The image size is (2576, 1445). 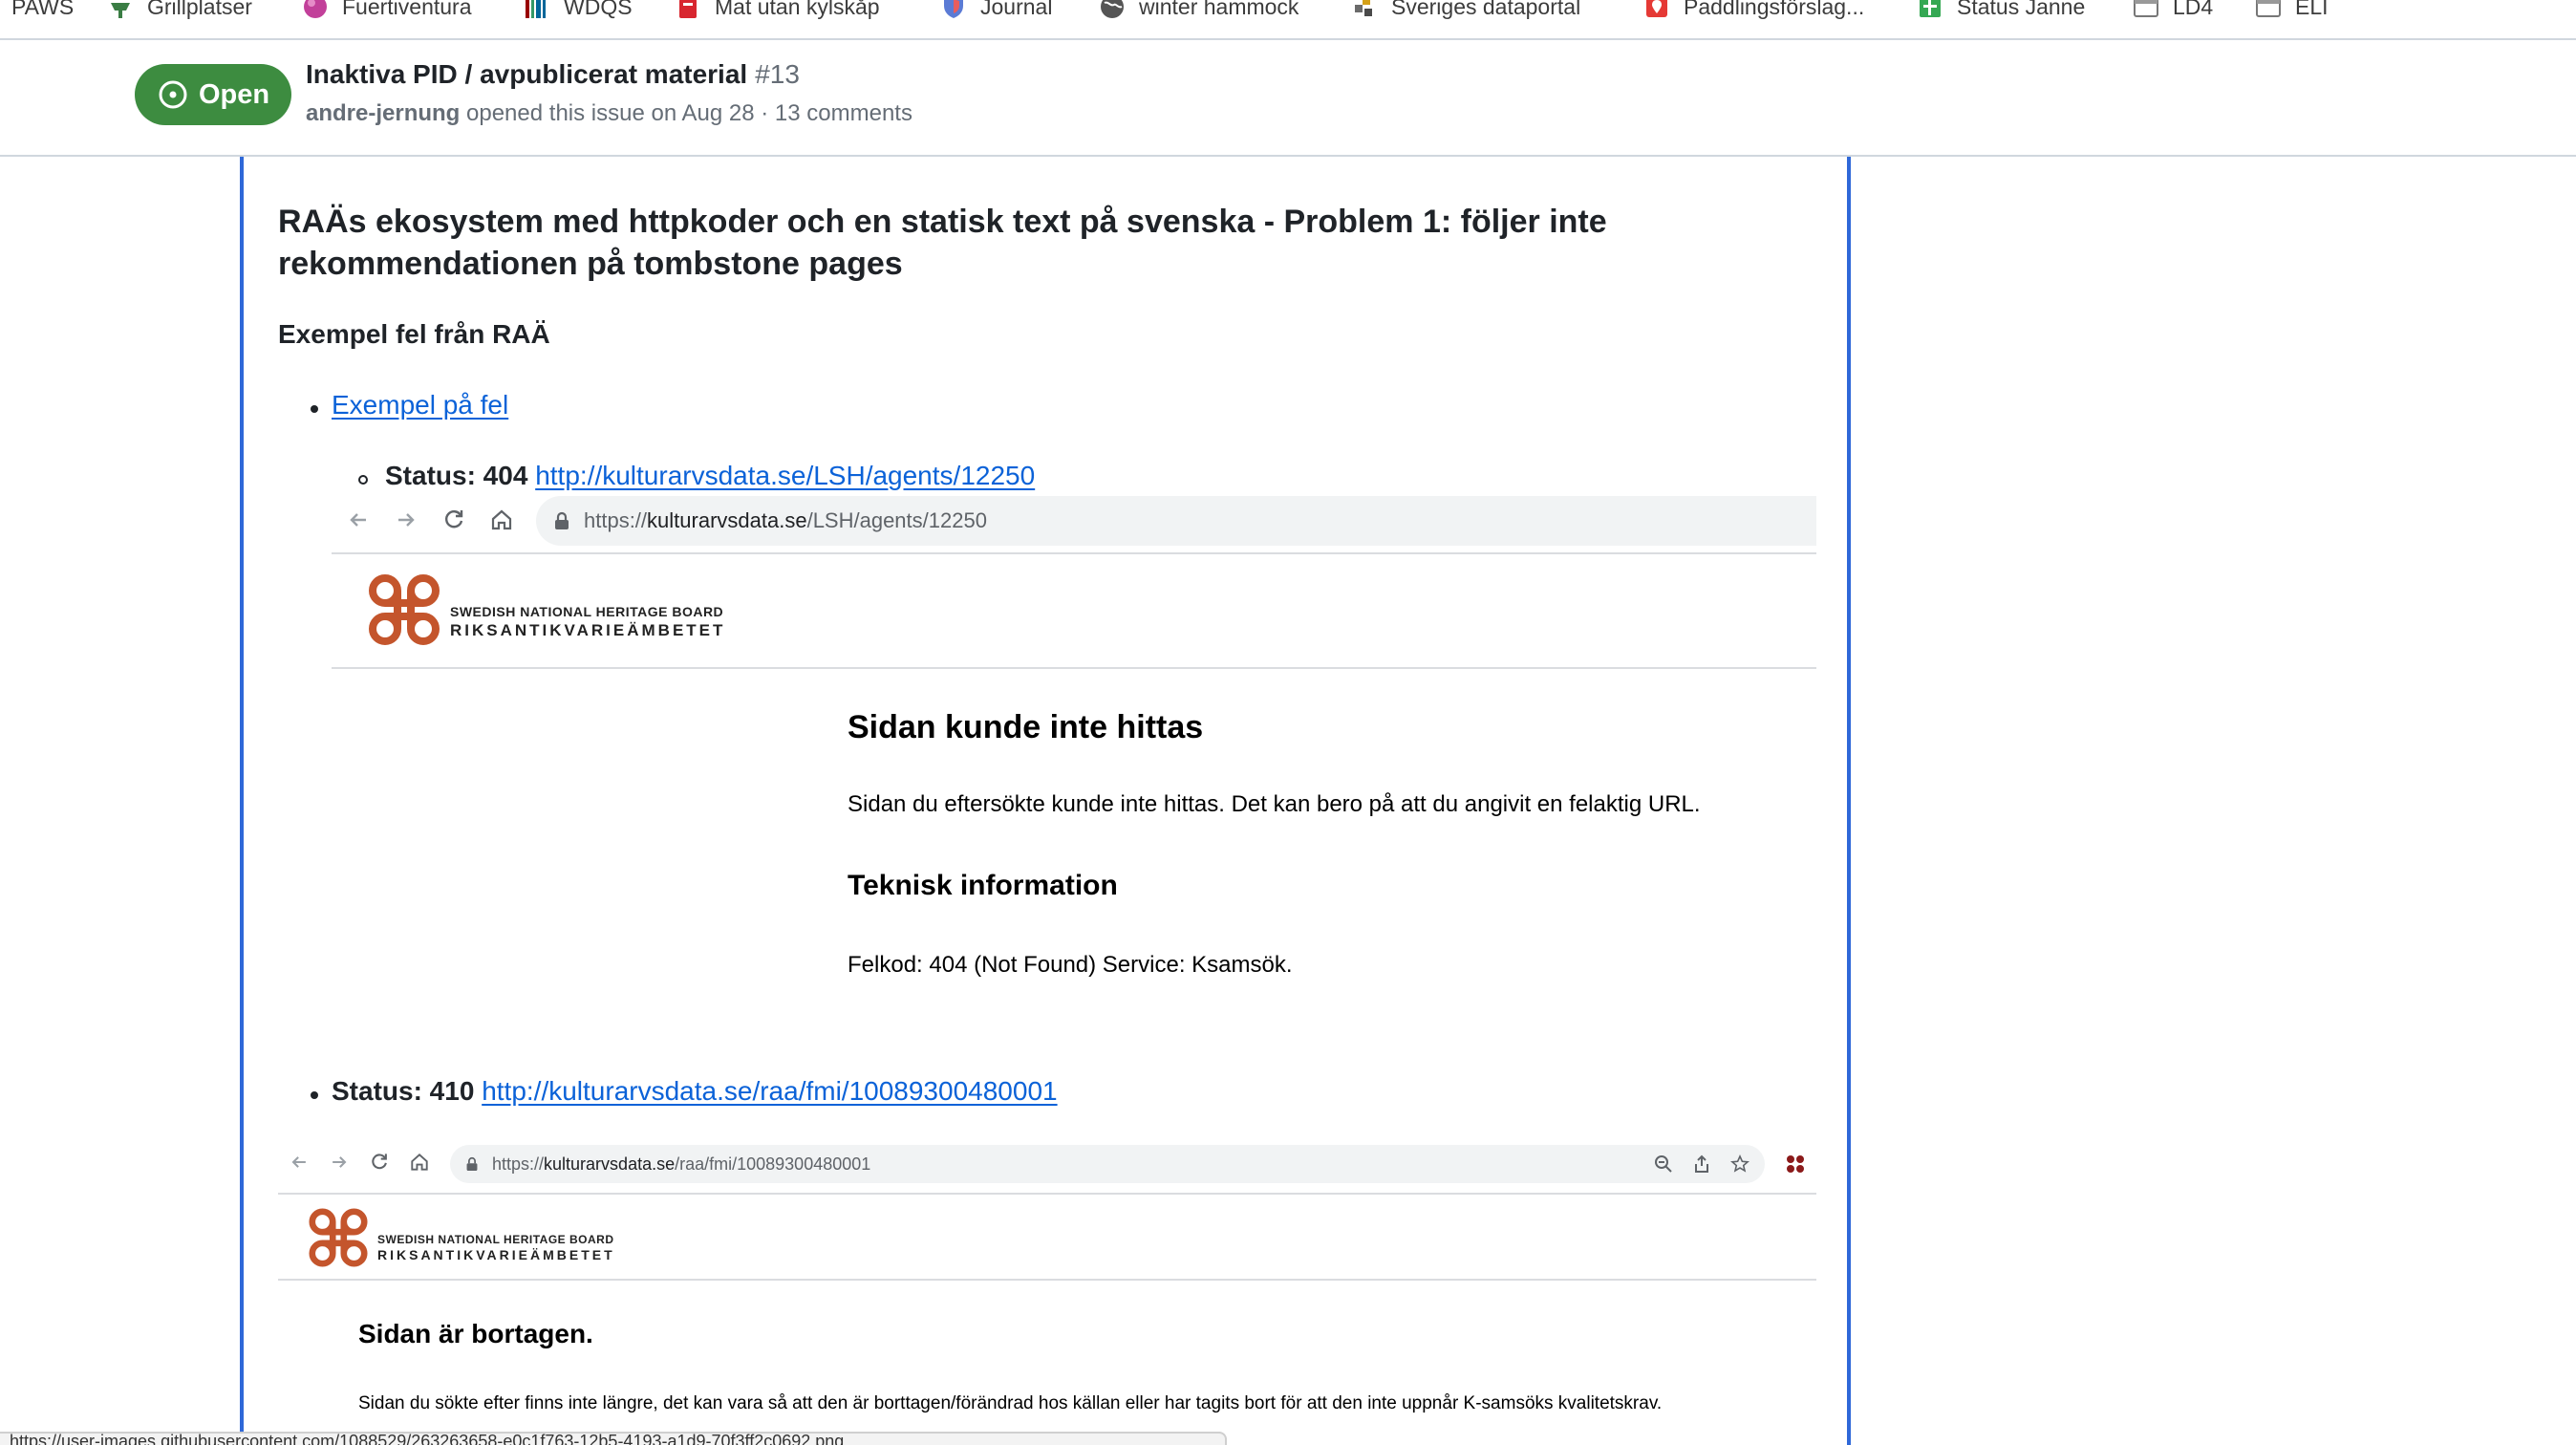 I want to click on food-icon, so click(x=688, y=9).